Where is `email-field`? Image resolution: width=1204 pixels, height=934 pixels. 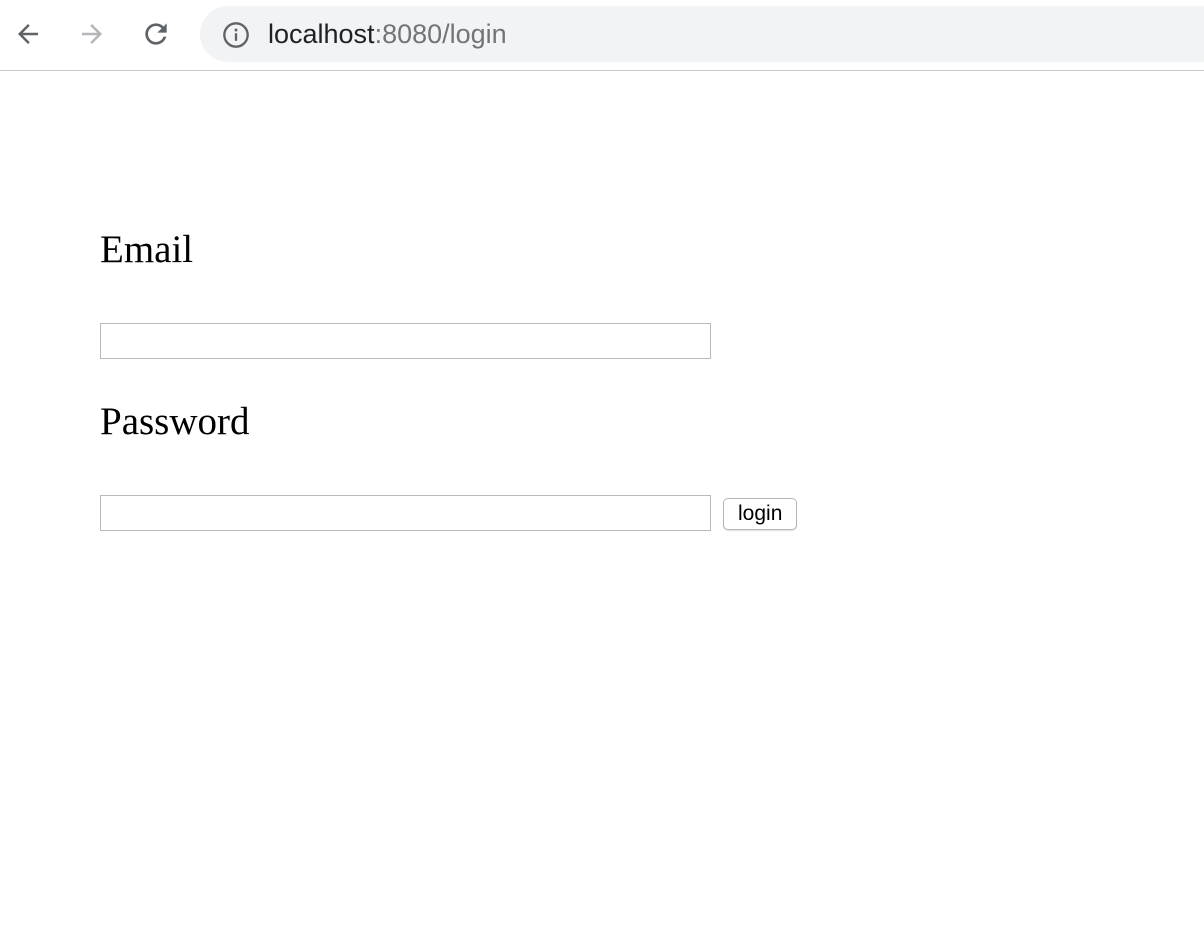 email-field is located at coordinates (405, 341).